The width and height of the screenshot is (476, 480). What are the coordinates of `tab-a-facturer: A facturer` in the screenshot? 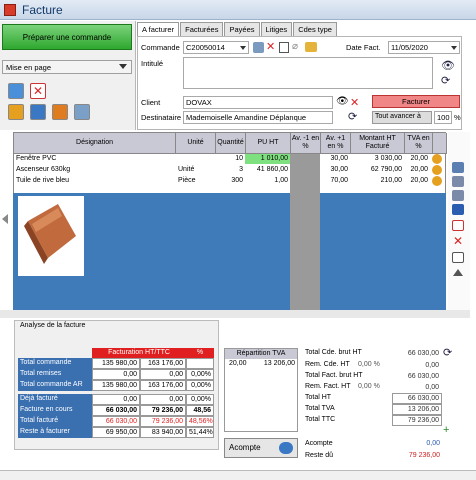 It's located at (158, 29).